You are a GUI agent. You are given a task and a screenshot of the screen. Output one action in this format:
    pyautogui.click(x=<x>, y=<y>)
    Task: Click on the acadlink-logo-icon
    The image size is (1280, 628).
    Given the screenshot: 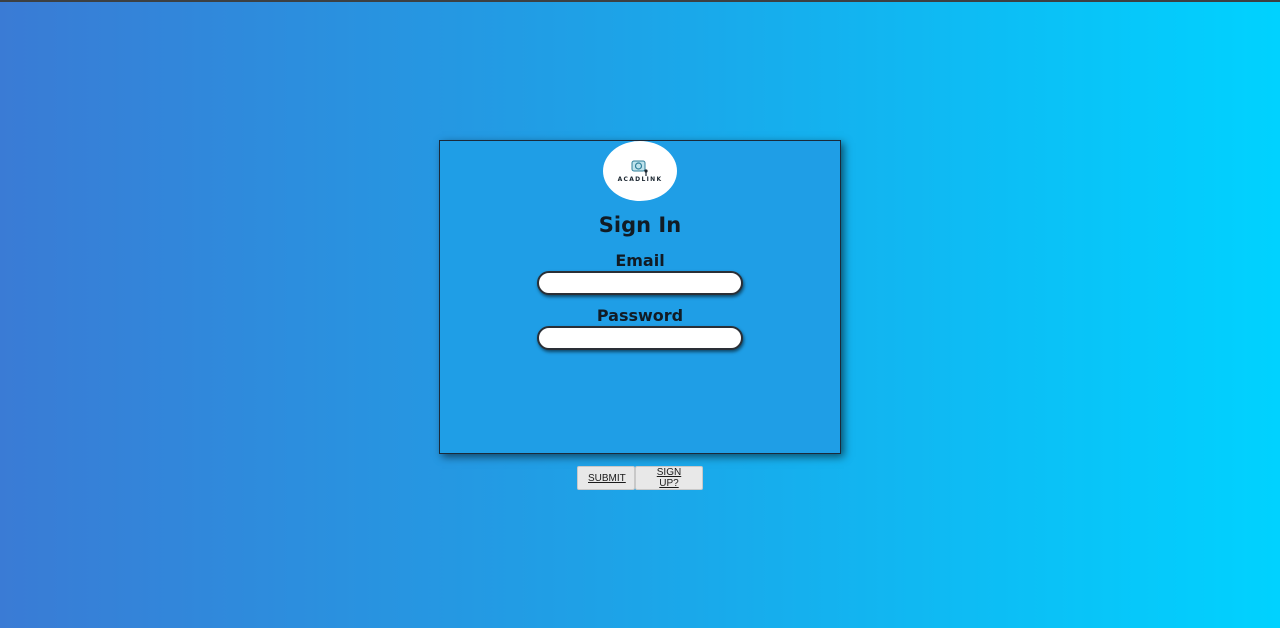 What is the action you would take?
    pyautogui.click(x=639, y=168)
    